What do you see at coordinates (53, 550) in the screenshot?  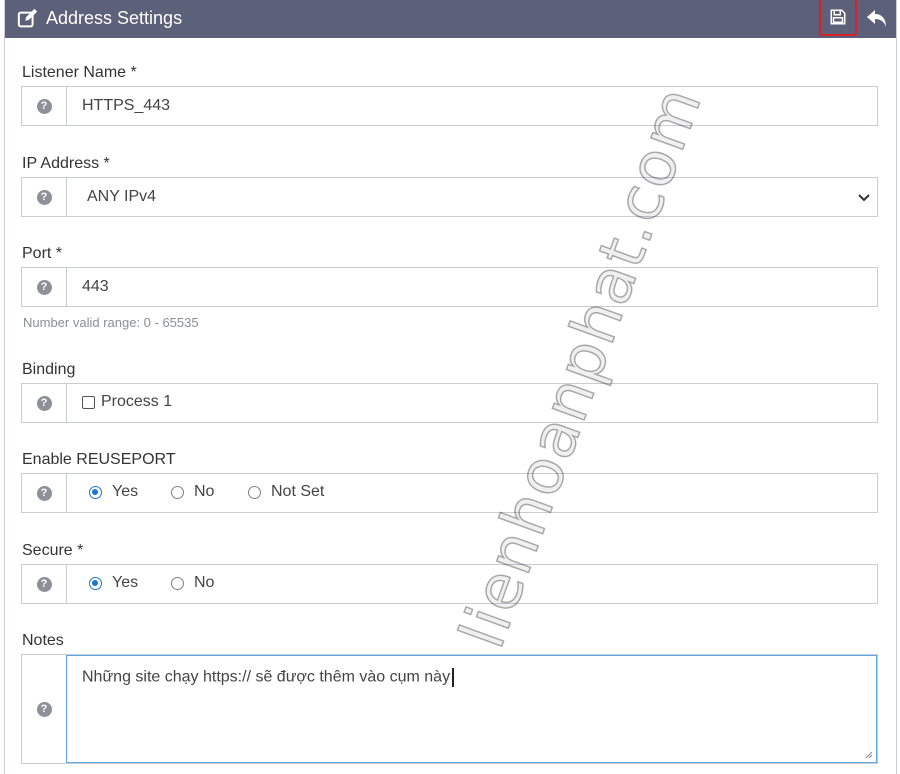 I see `secure-label: Secure *` at bounding box center [53, 550].